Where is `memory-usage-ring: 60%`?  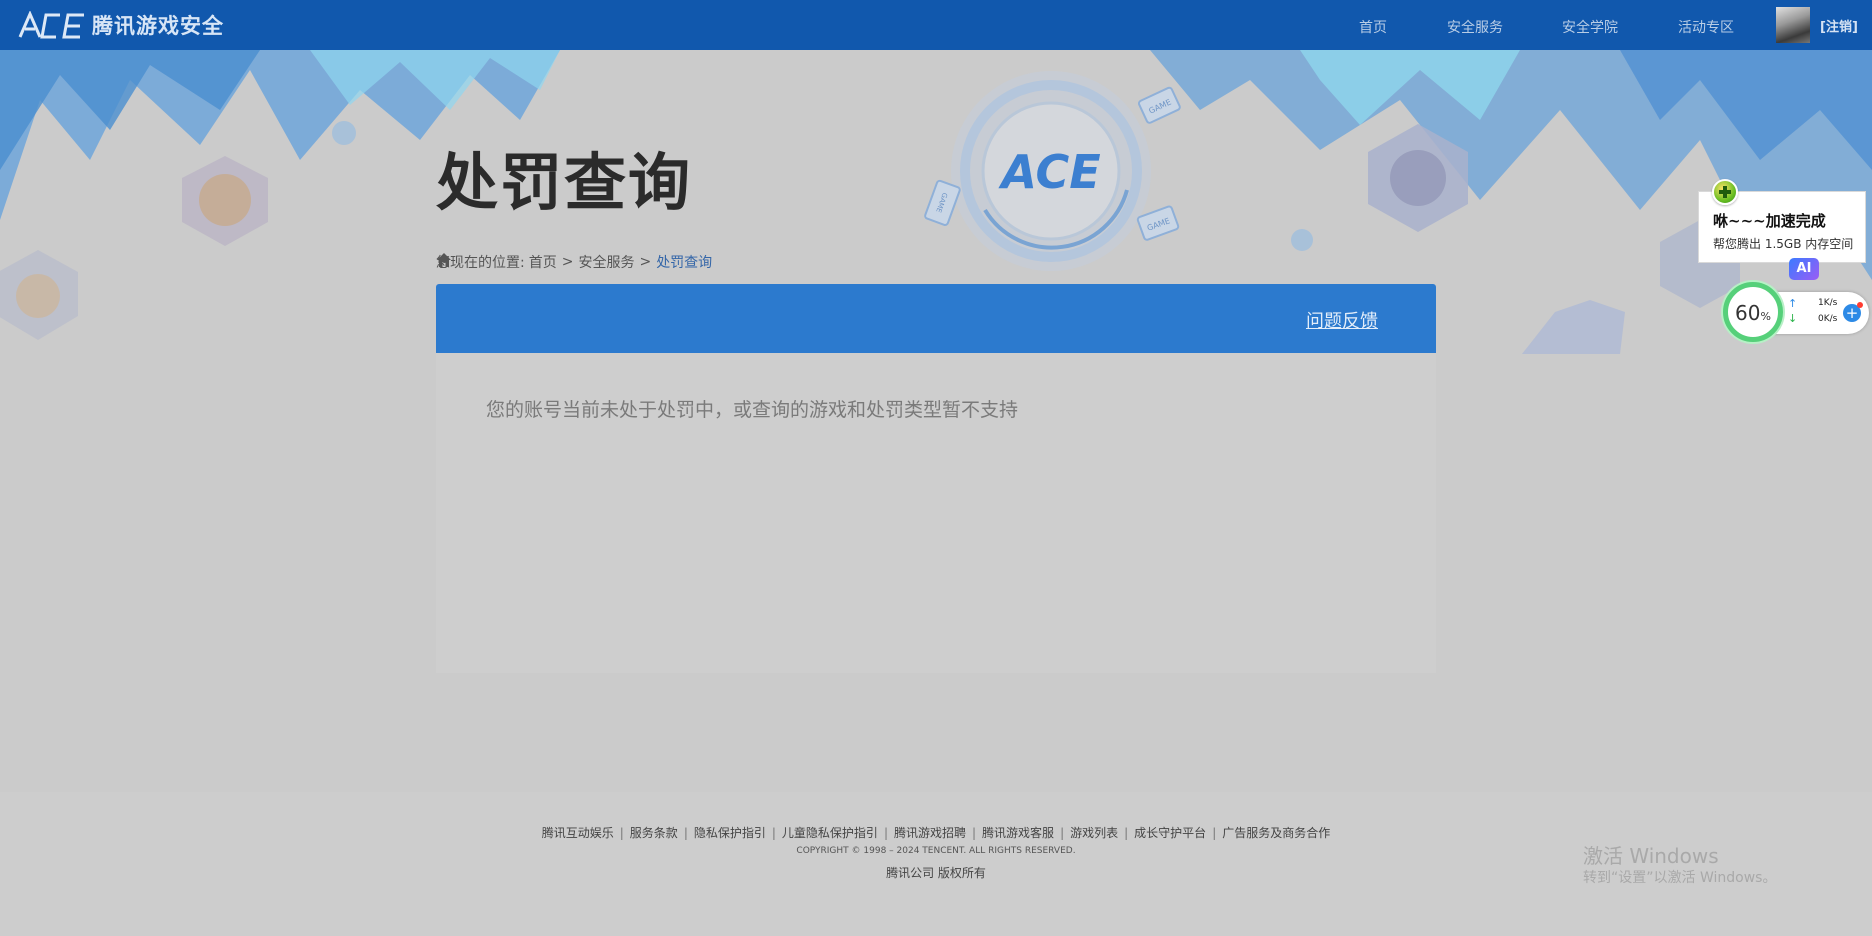 memory-usage-ring: 60% is located at coordinates (1753, 312).